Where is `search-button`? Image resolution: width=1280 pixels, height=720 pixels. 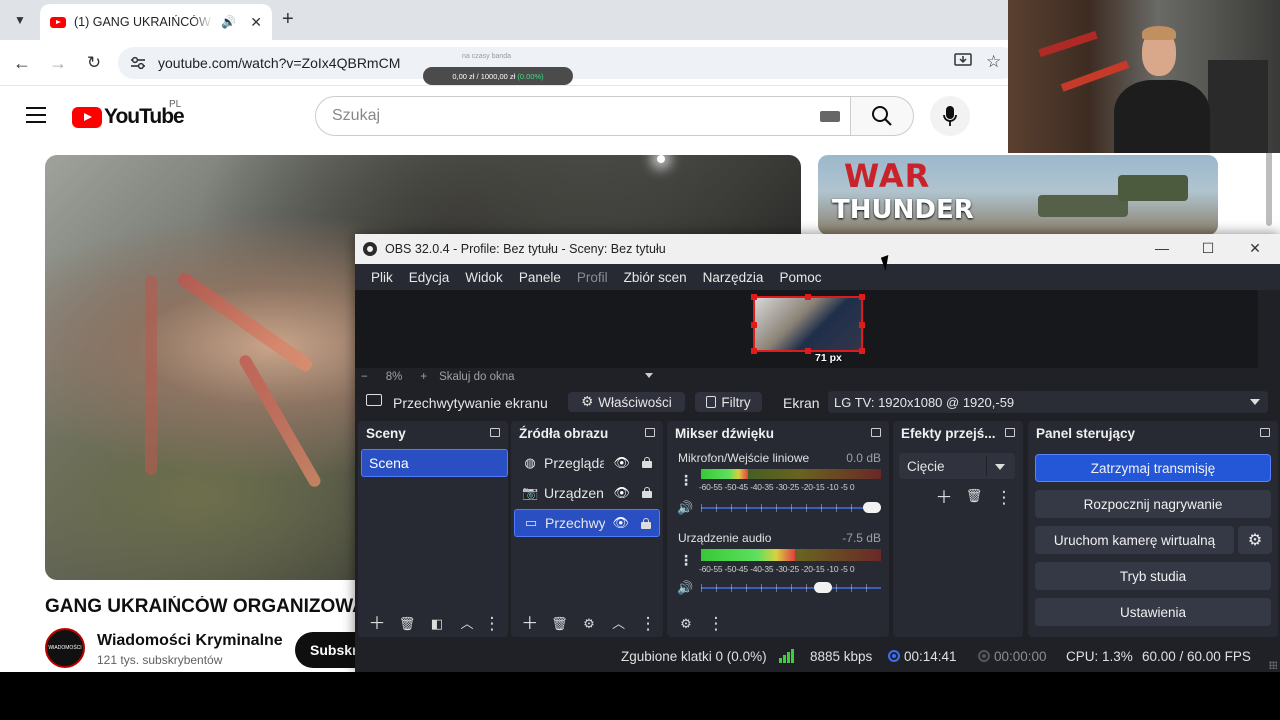
search-button is located at coordinates (882, 116).